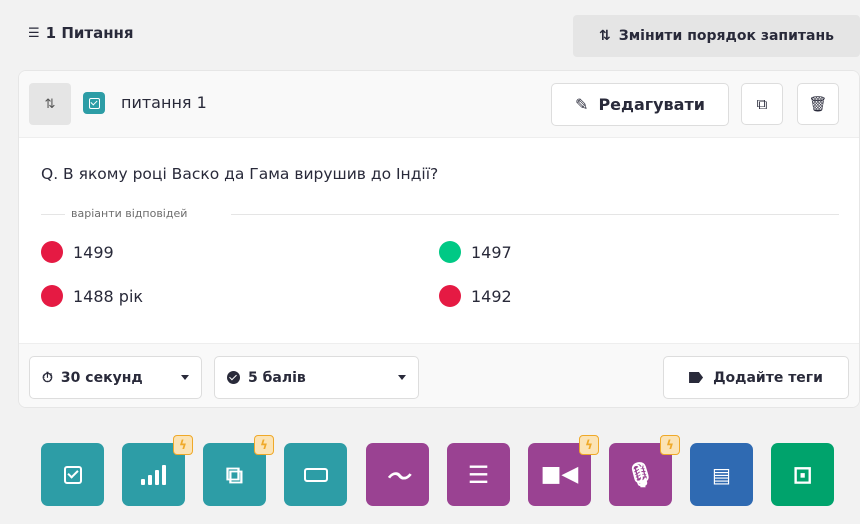  I want to click on match-icon: ⧉, so click(234, 474).